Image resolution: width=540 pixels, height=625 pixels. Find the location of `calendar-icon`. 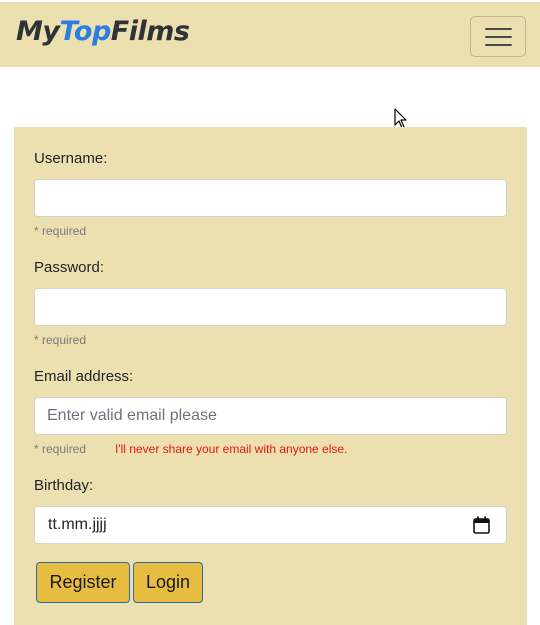

calendar-icon is located at coordinates (481, 525).